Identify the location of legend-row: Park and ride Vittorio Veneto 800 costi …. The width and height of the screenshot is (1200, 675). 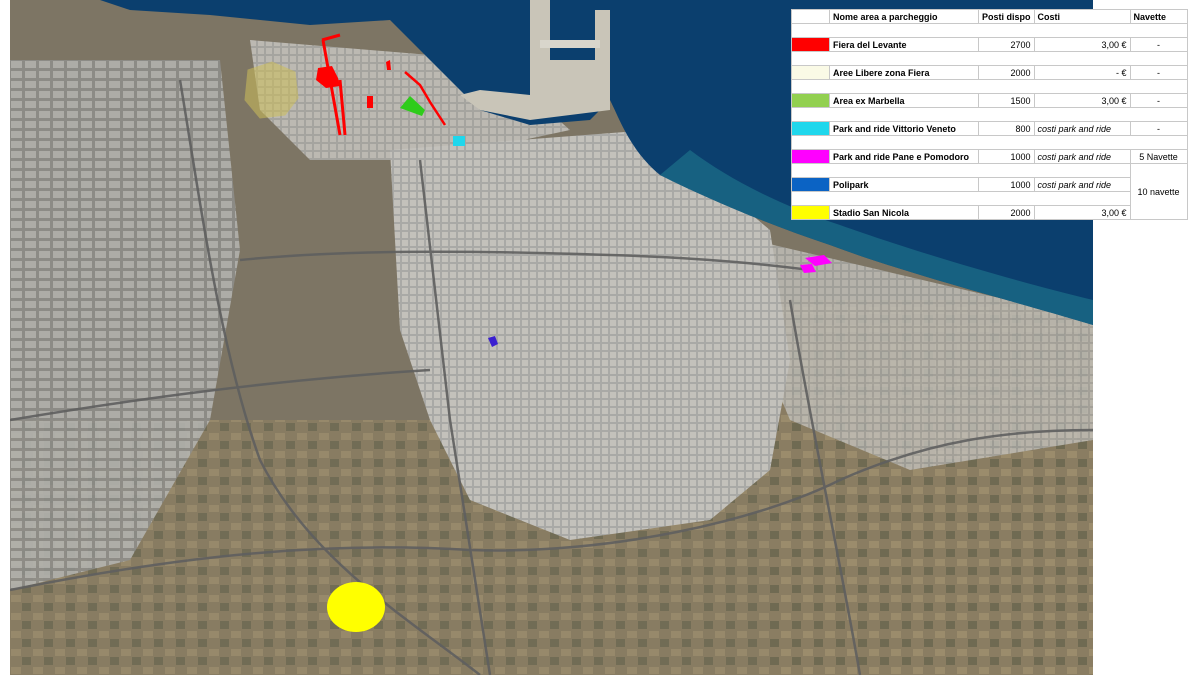
(989, 128).